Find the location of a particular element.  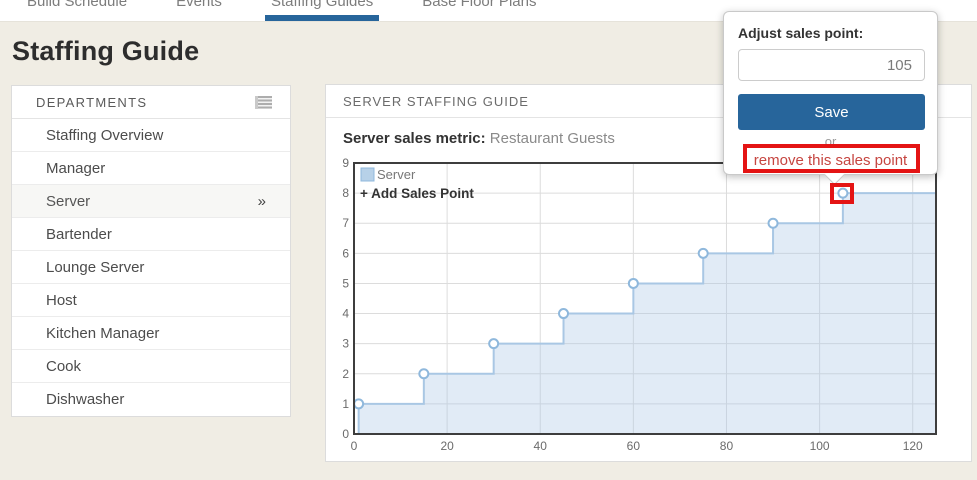

or-label: or is located at coordinates (830, 141).